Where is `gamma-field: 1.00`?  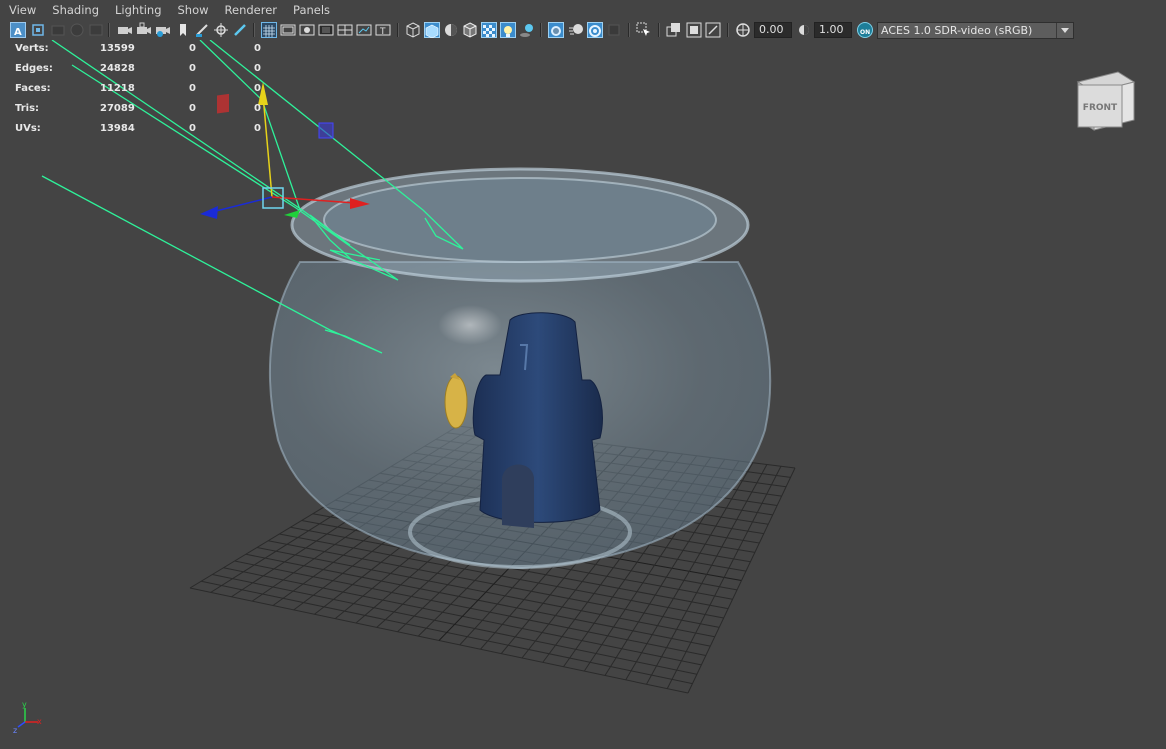
gamma-field: 1.00 is located at coordinates (833, 30).